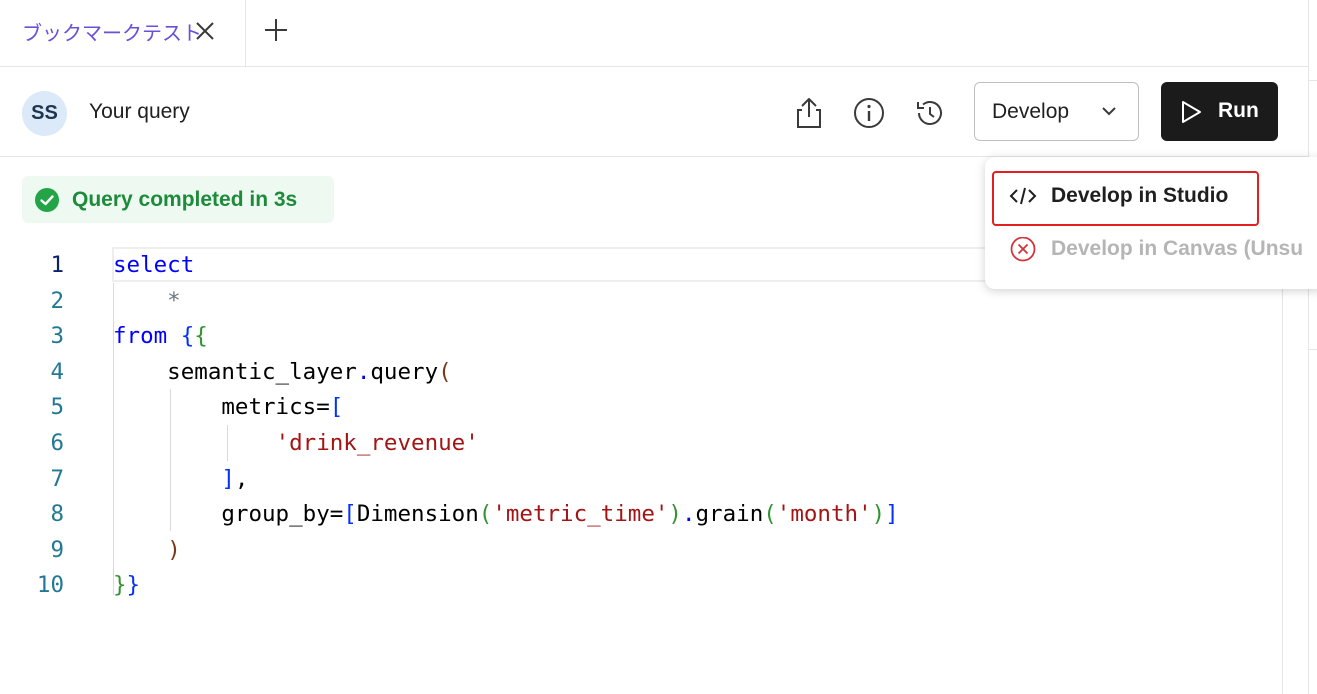 The width and height of the screenshot is (1317, 694). Describe the element at coordinates (154, 265) in the screenshot. I see `code-text: select` at that location.